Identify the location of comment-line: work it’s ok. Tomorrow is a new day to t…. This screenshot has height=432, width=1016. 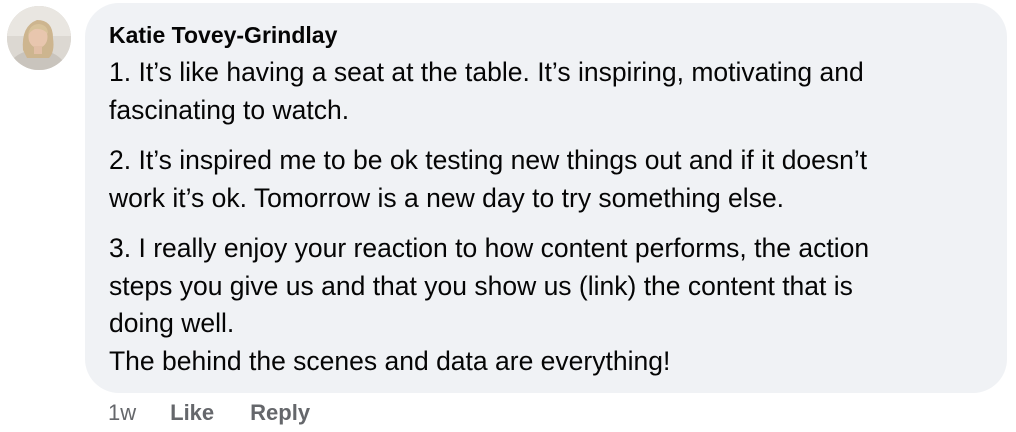
(447, 197).